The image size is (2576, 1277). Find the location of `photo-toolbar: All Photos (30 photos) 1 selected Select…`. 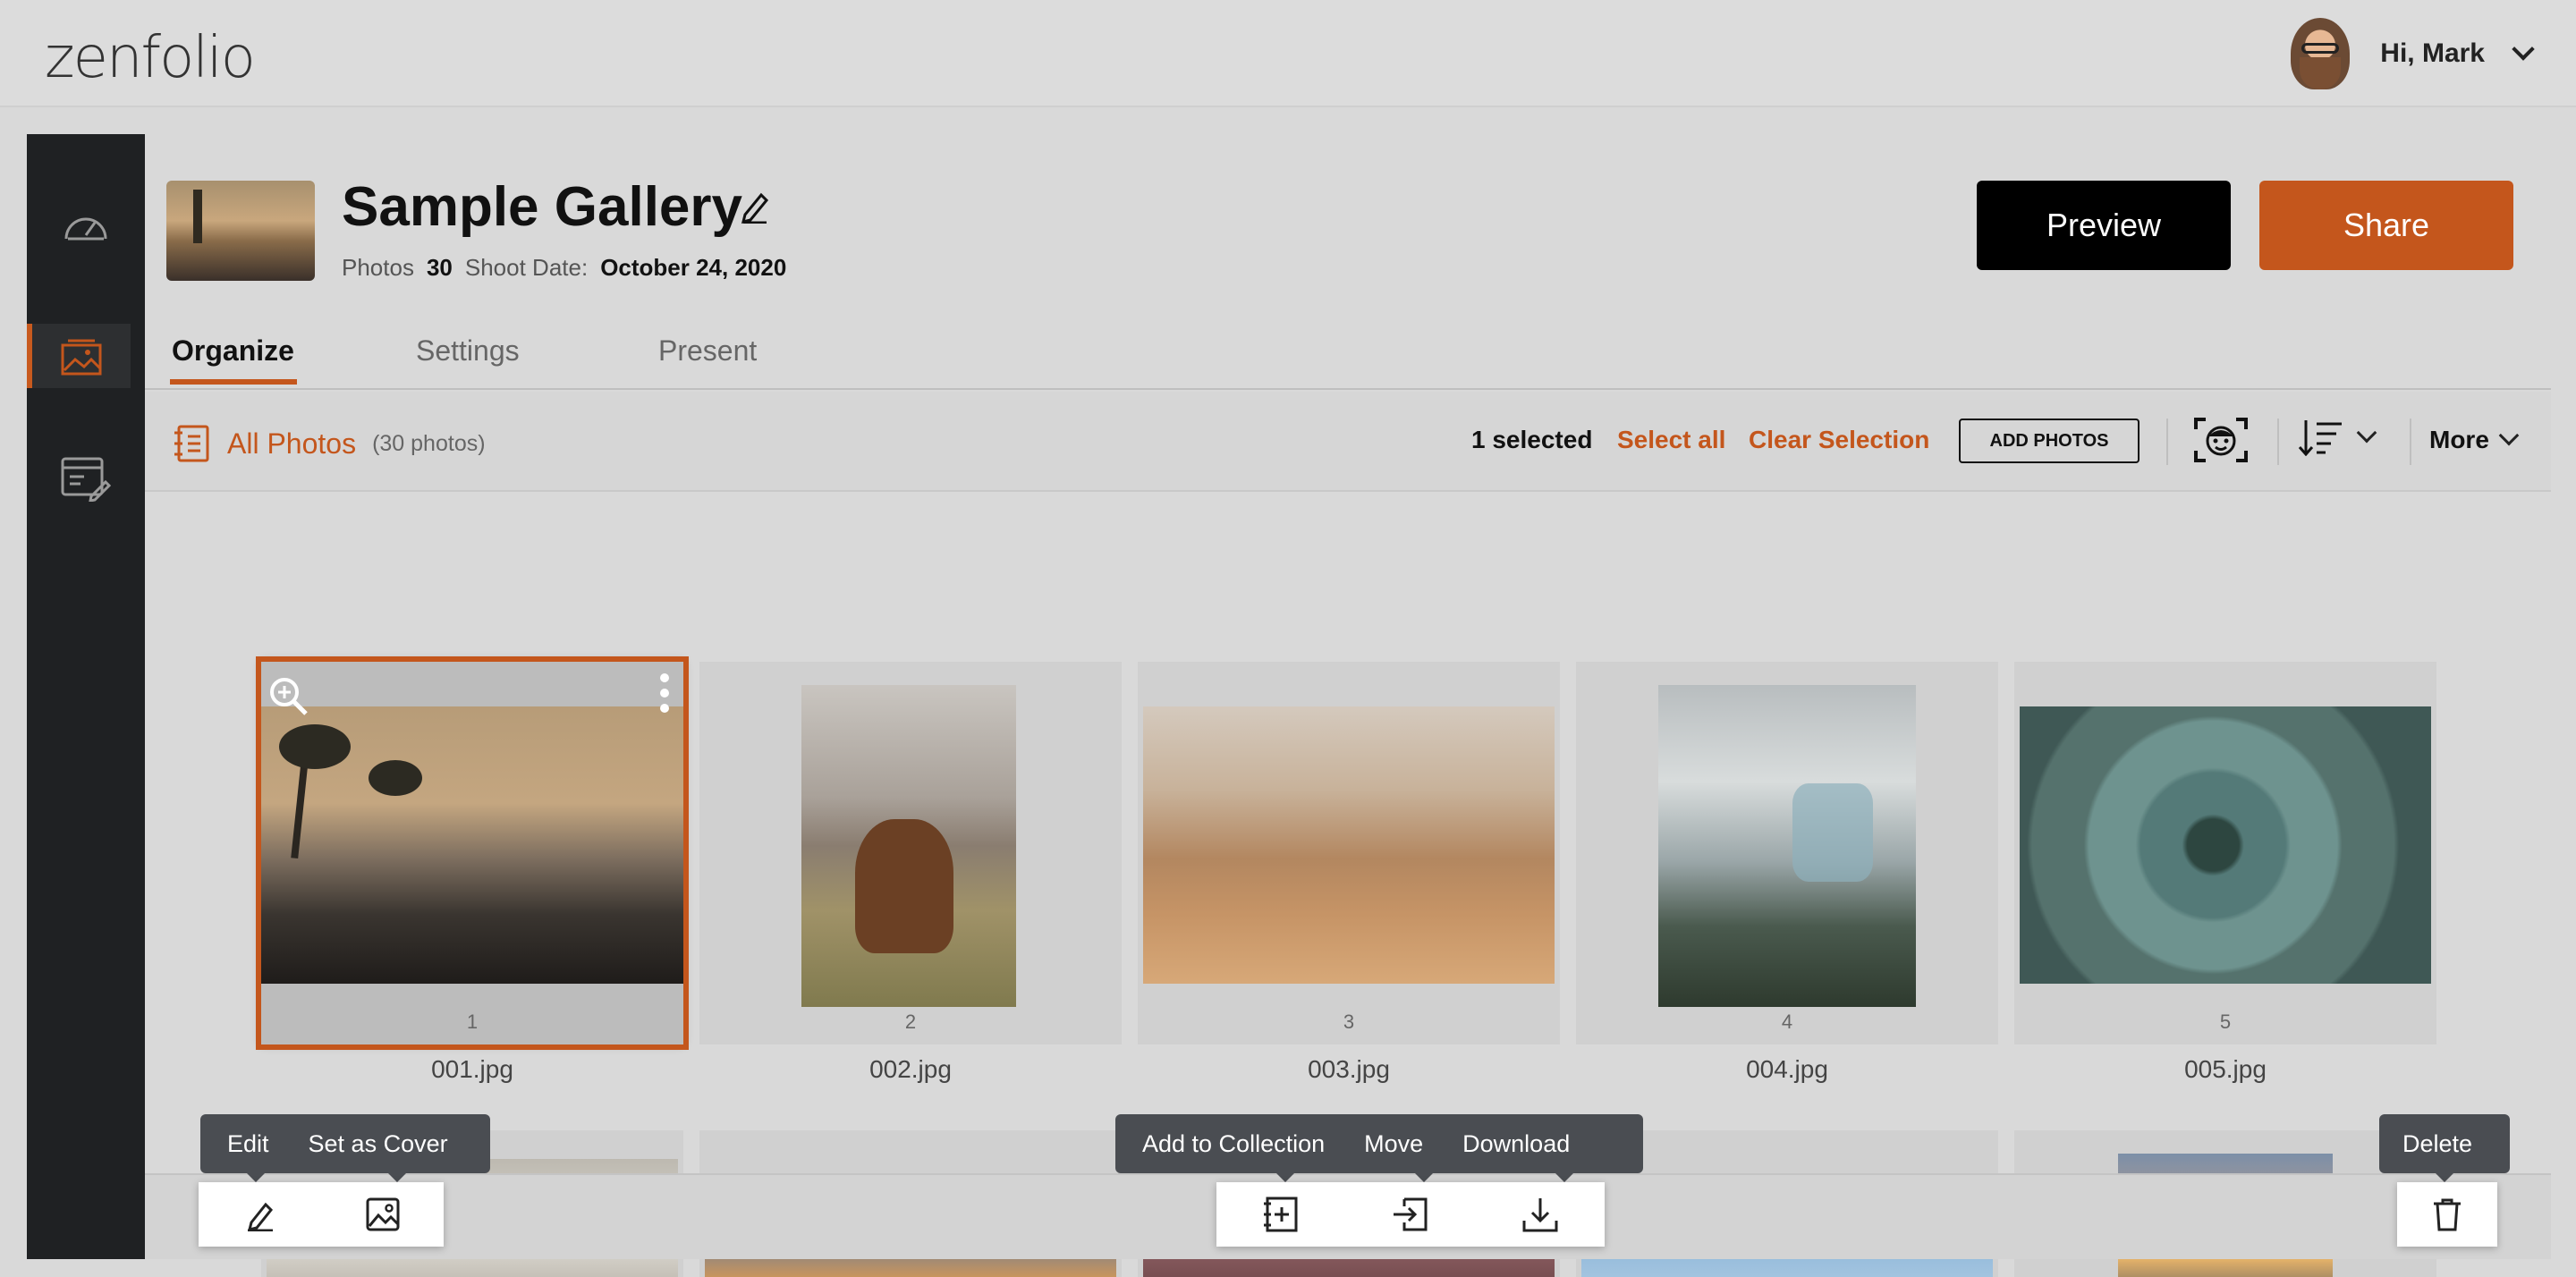

photo-toolbar: All Photos (30 photos) 1 selected Select… is located at coordinates (1348, 442).